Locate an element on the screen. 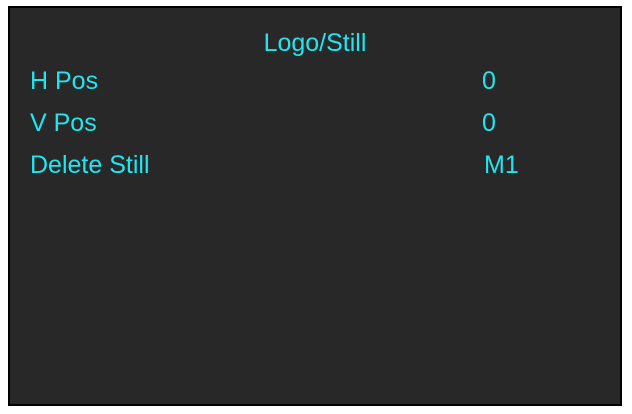 The image size is (632, 414). menu-item-v-pos: V Pos 0 is located at coordinates (315, 123).